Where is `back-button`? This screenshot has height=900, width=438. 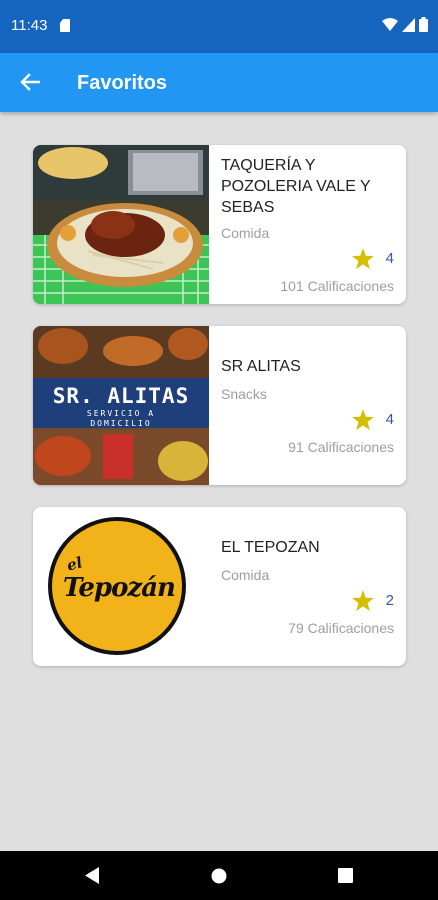
back-button is located at coordinates (30, 82).